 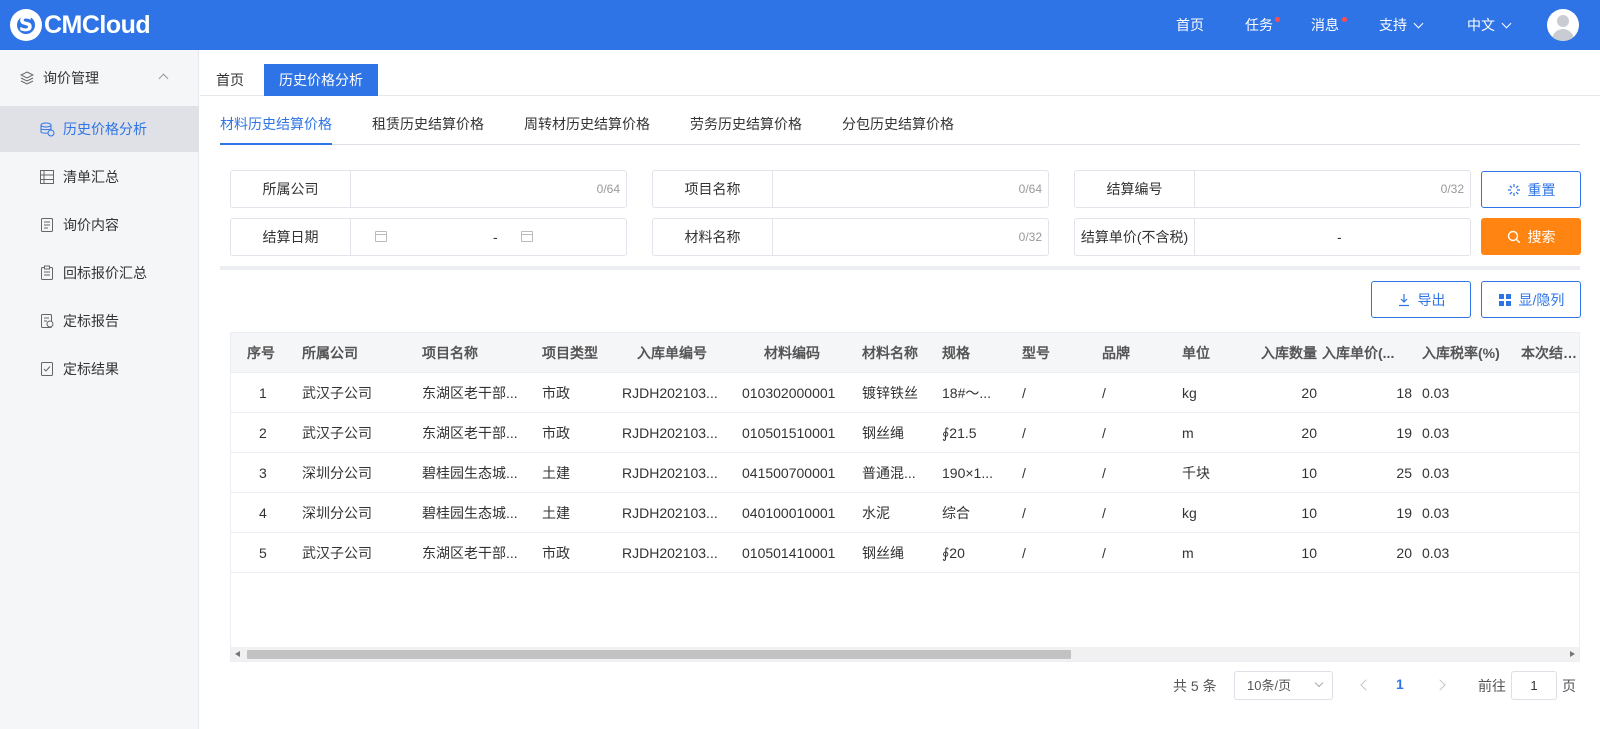 What do you see at coordinates (321, 80) in the screenshot?
I see `page-tab-price-history: 历史价格分析` at bounding box center [321, 80].